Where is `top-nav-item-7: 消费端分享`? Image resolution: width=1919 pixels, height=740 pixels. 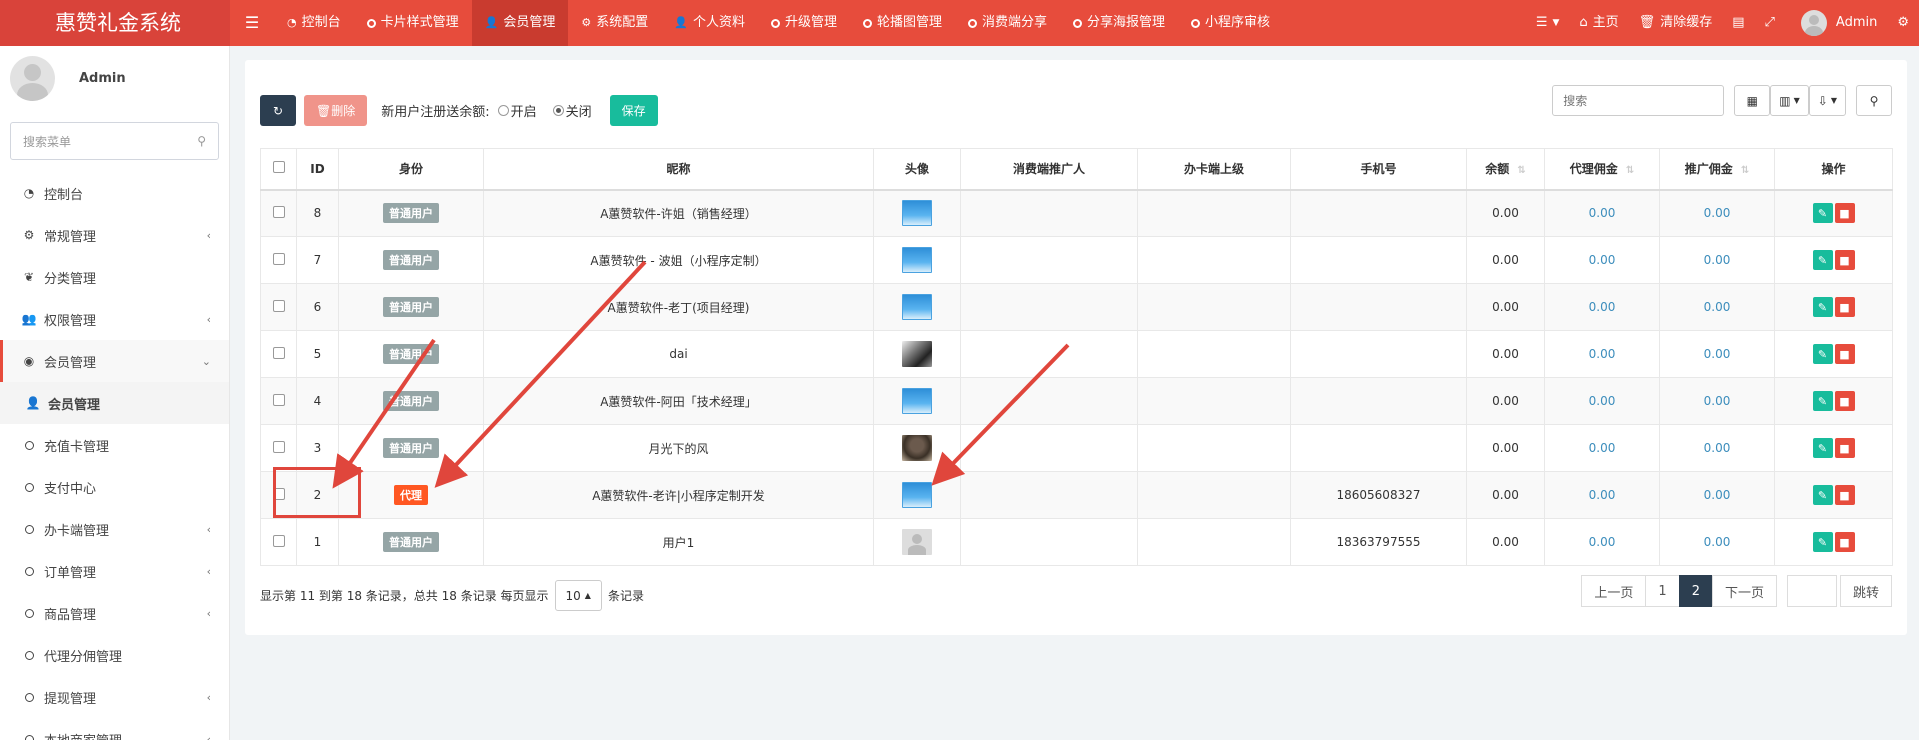 top-nav-item-7: 消费端分享 is located at coordinates (1007, 23).